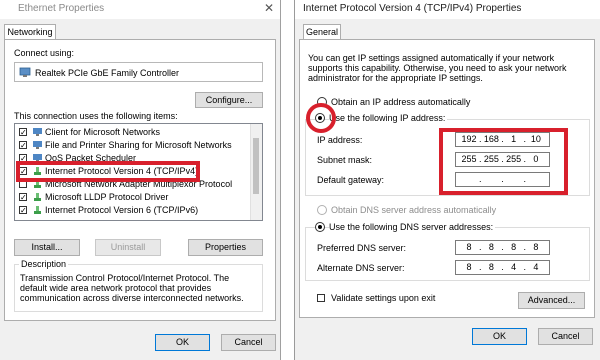  I want to click on network-adapter-icon, so click(25, 72).